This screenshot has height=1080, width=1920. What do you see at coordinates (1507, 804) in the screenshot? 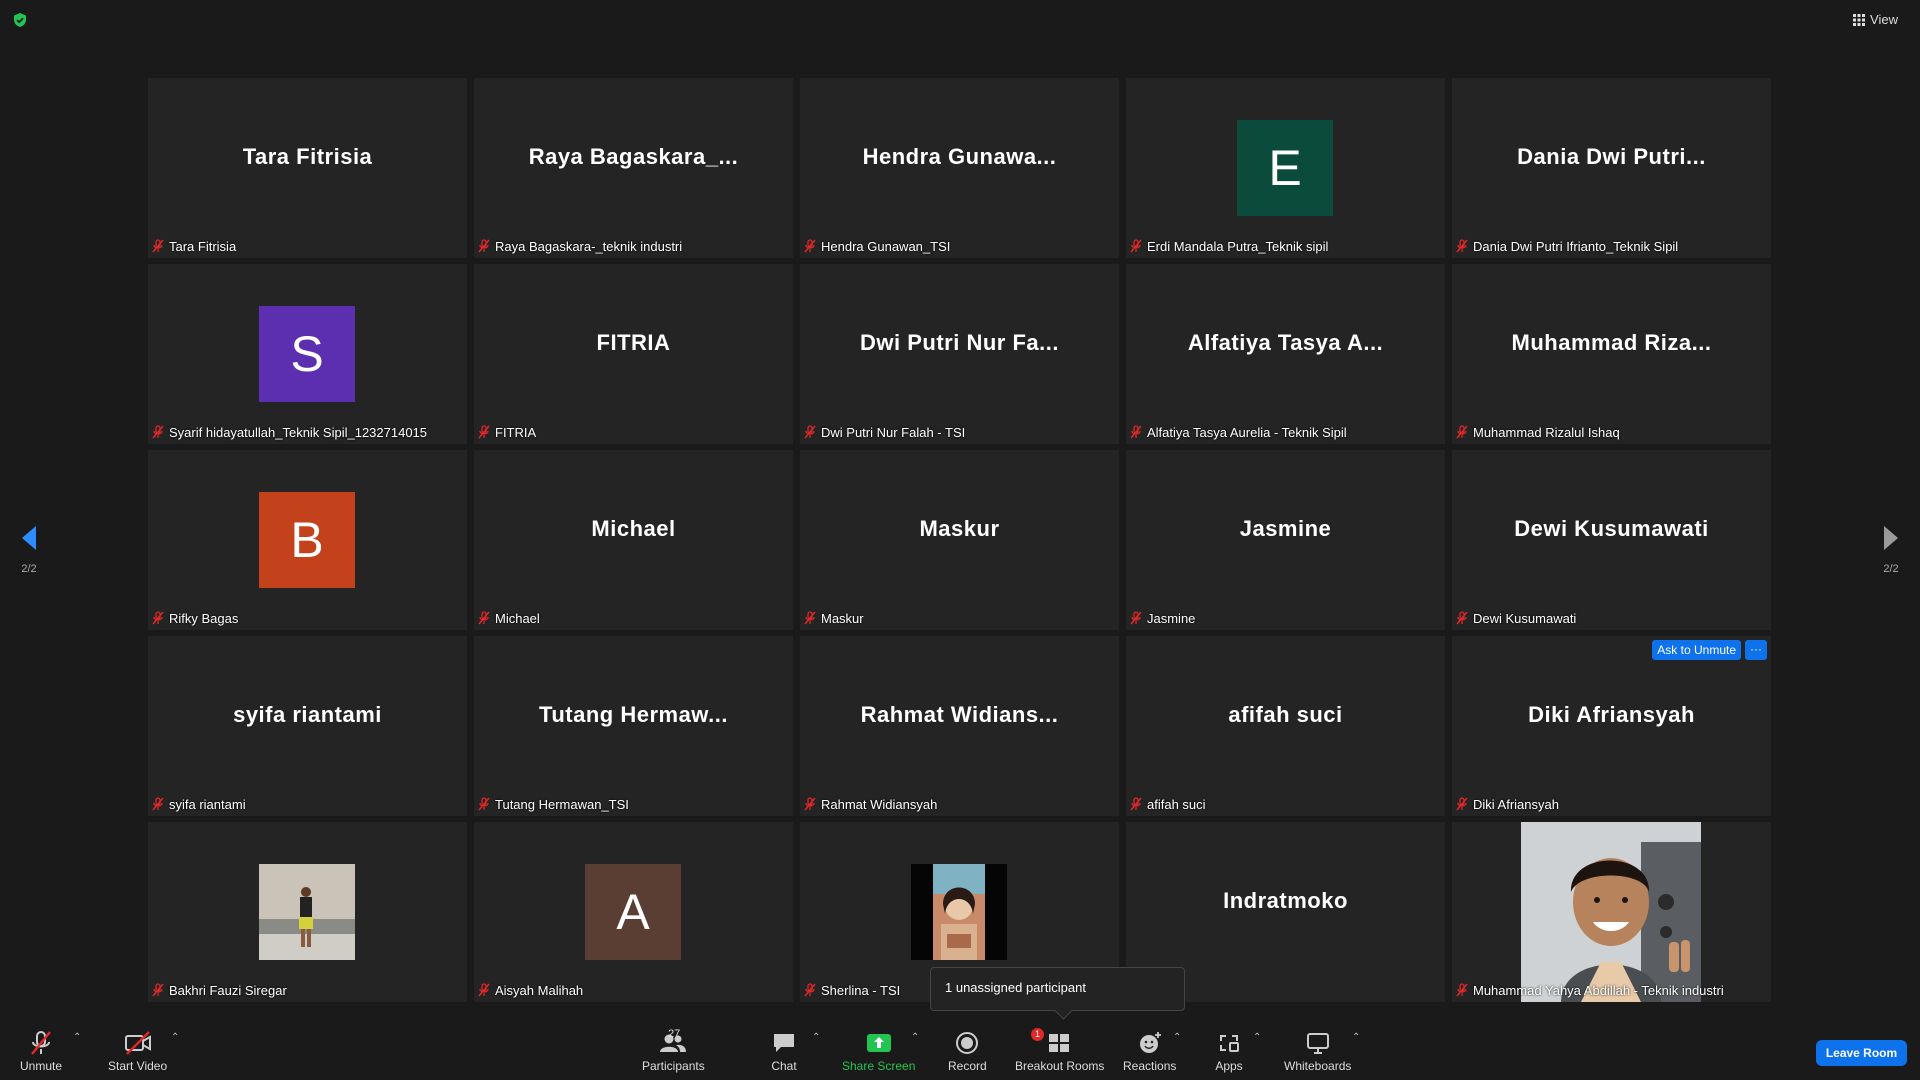
I see `participant-name-label: Diki Afriansyah` at bounding box center [1507, 804].